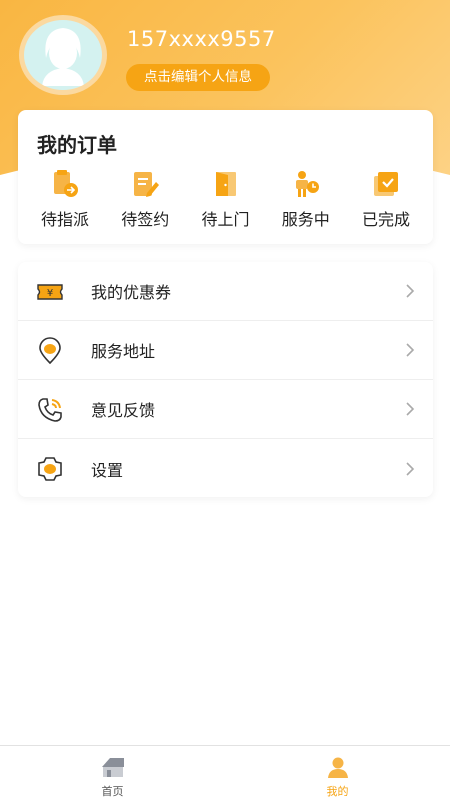  I want to click on menu-item-label: 服务地址, so click(123, 351).